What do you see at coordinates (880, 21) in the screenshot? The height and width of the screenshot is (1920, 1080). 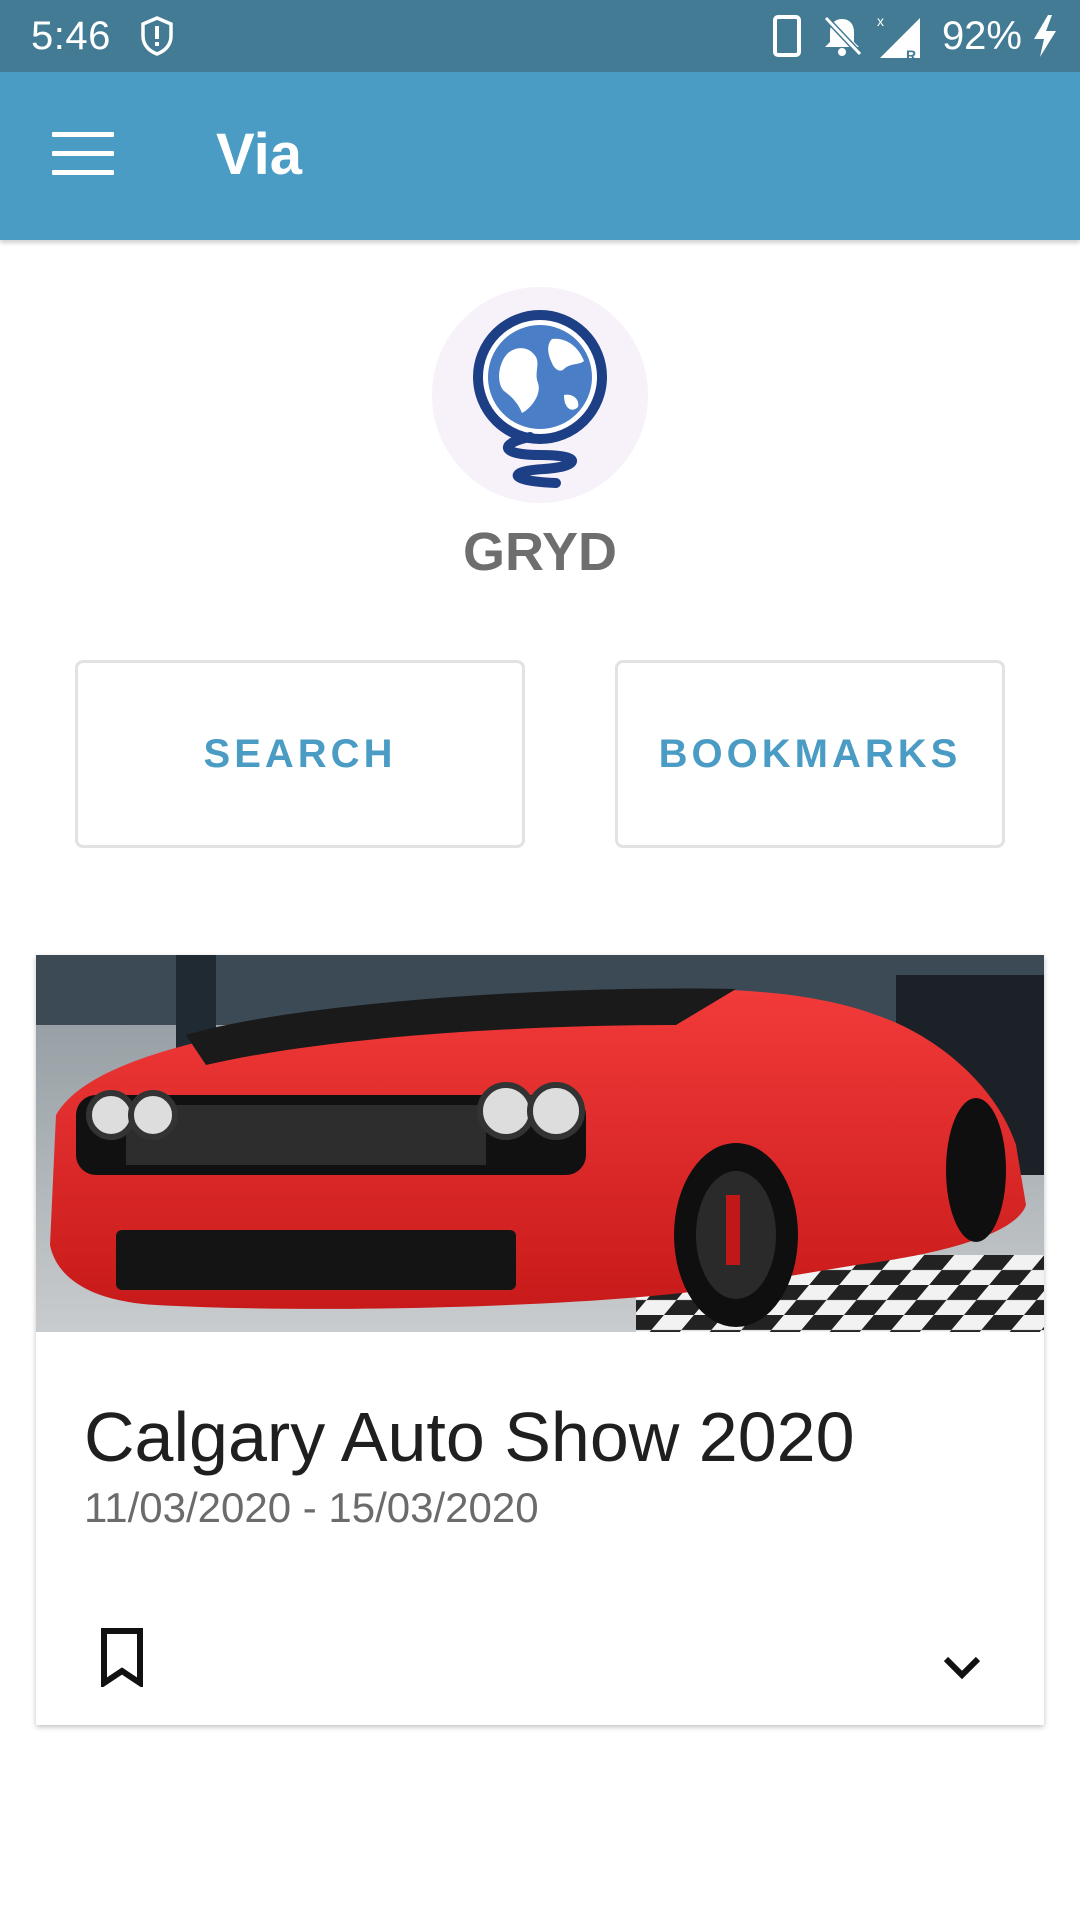 I see `svg-text: x` at bounding box center [880, 21].